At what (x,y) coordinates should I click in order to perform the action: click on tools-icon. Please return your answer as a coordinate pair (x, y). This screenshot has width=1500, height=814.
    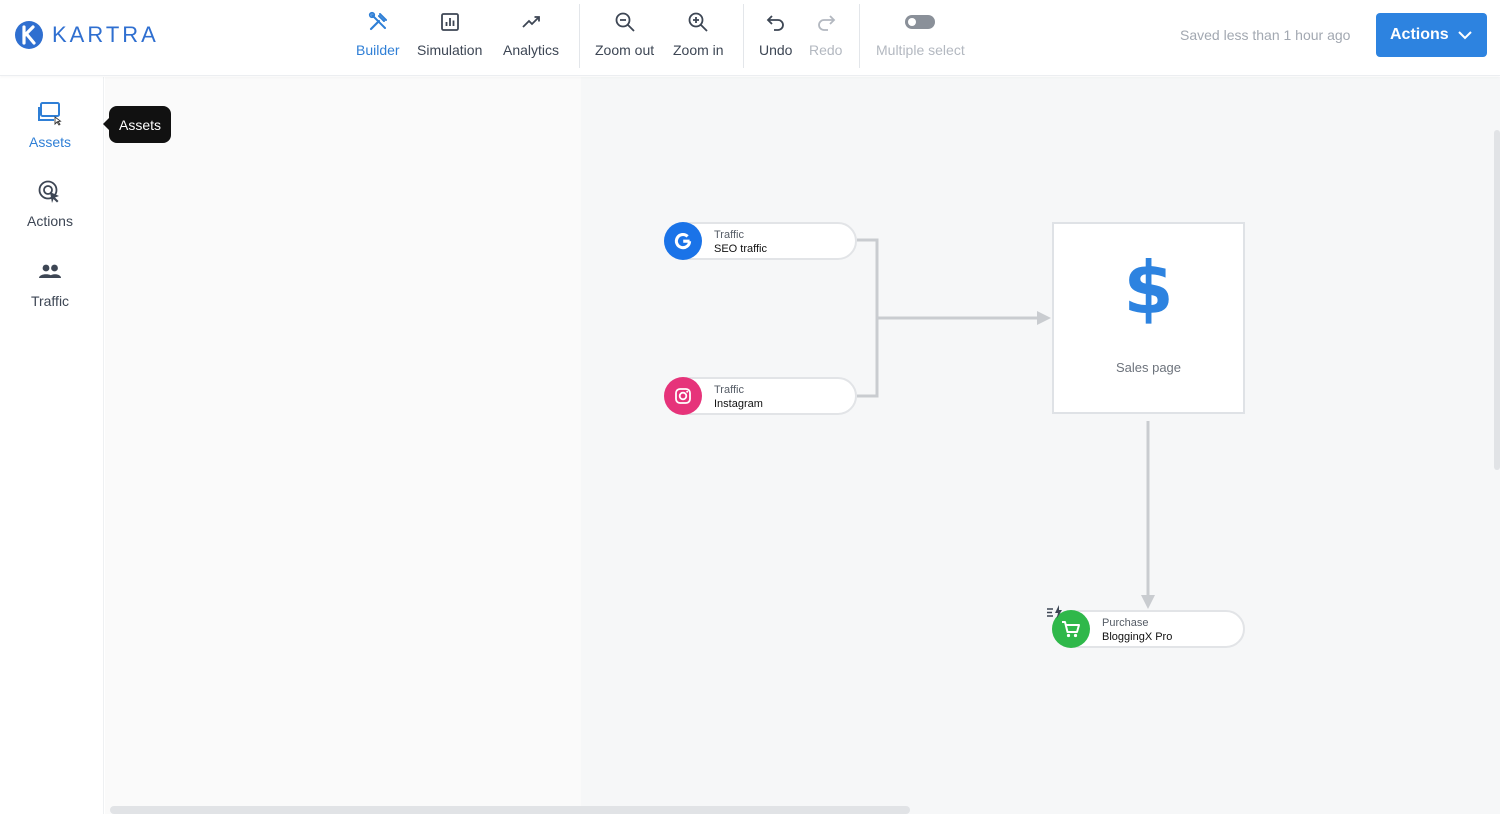
    Looking at the image, I should click on (377, 21).